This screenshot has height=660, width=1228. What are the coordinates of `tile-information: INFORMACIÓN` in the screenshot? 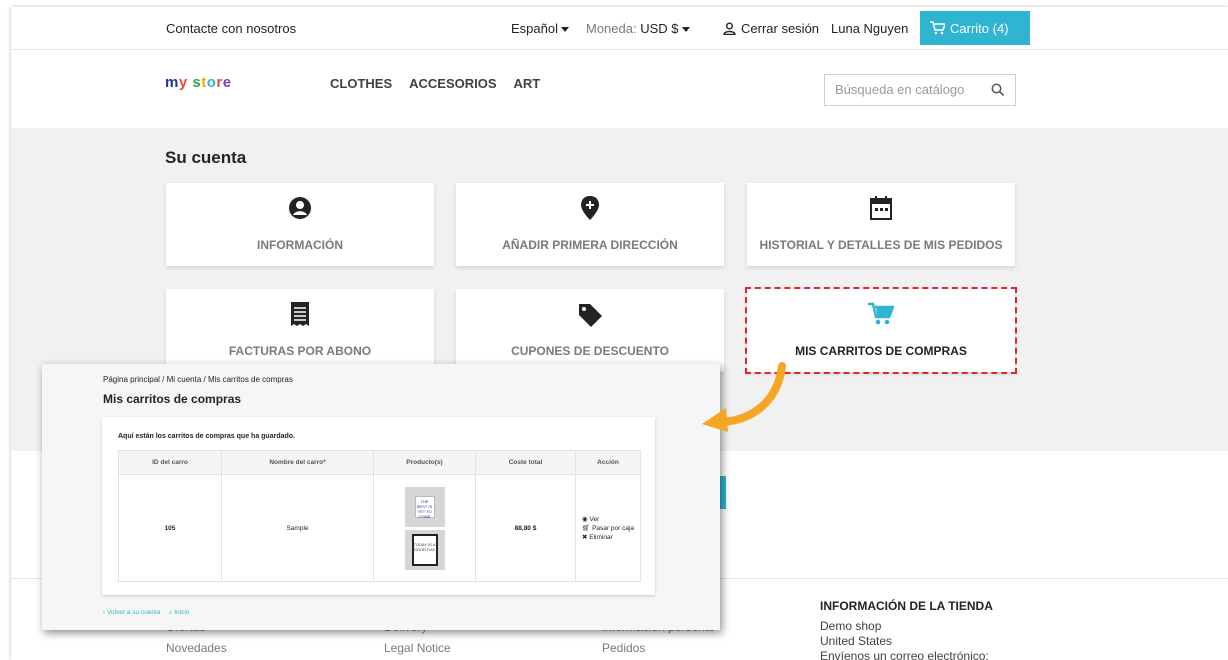 It's located at (300, 224).